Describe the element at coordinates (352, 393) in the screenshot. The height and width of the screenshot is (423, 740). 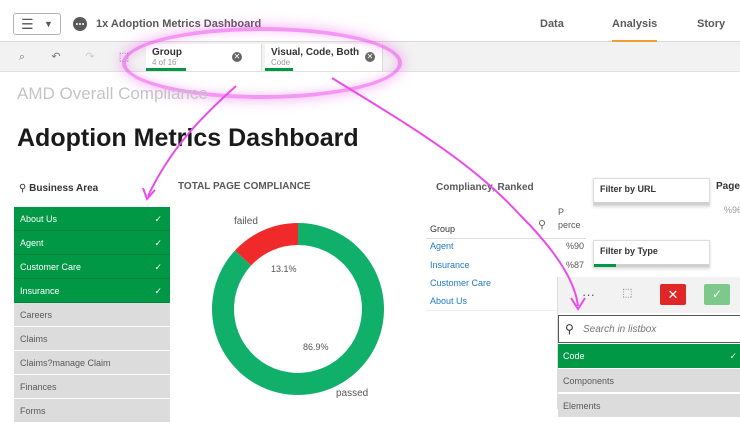
I see `passed-category-label: passed` at that location.